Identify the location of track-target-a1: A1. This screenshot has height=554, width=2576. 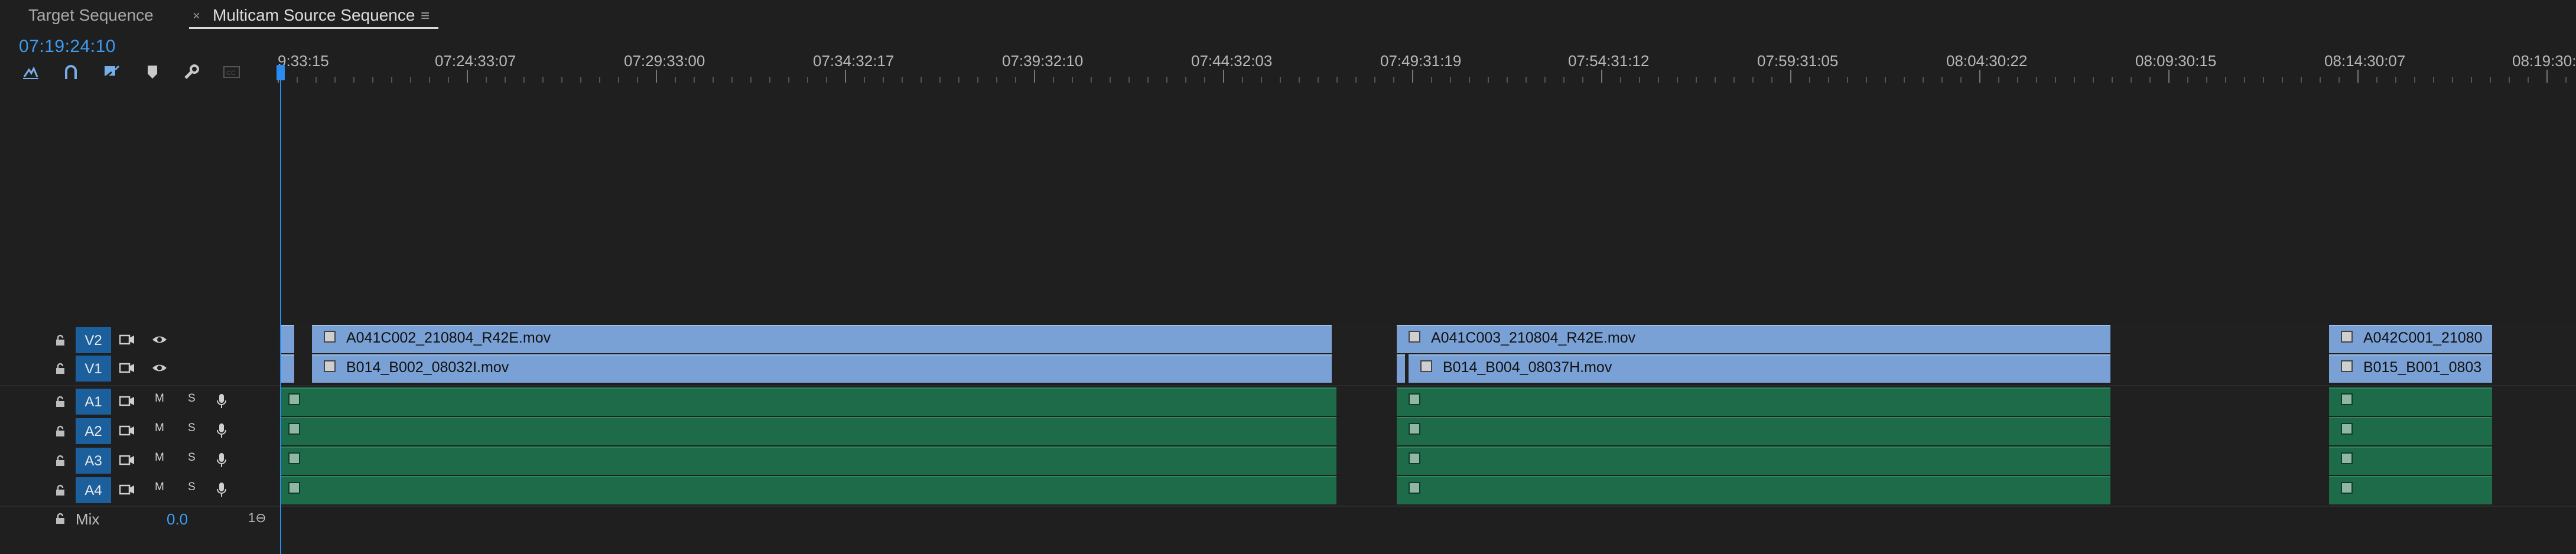
(94, 402).